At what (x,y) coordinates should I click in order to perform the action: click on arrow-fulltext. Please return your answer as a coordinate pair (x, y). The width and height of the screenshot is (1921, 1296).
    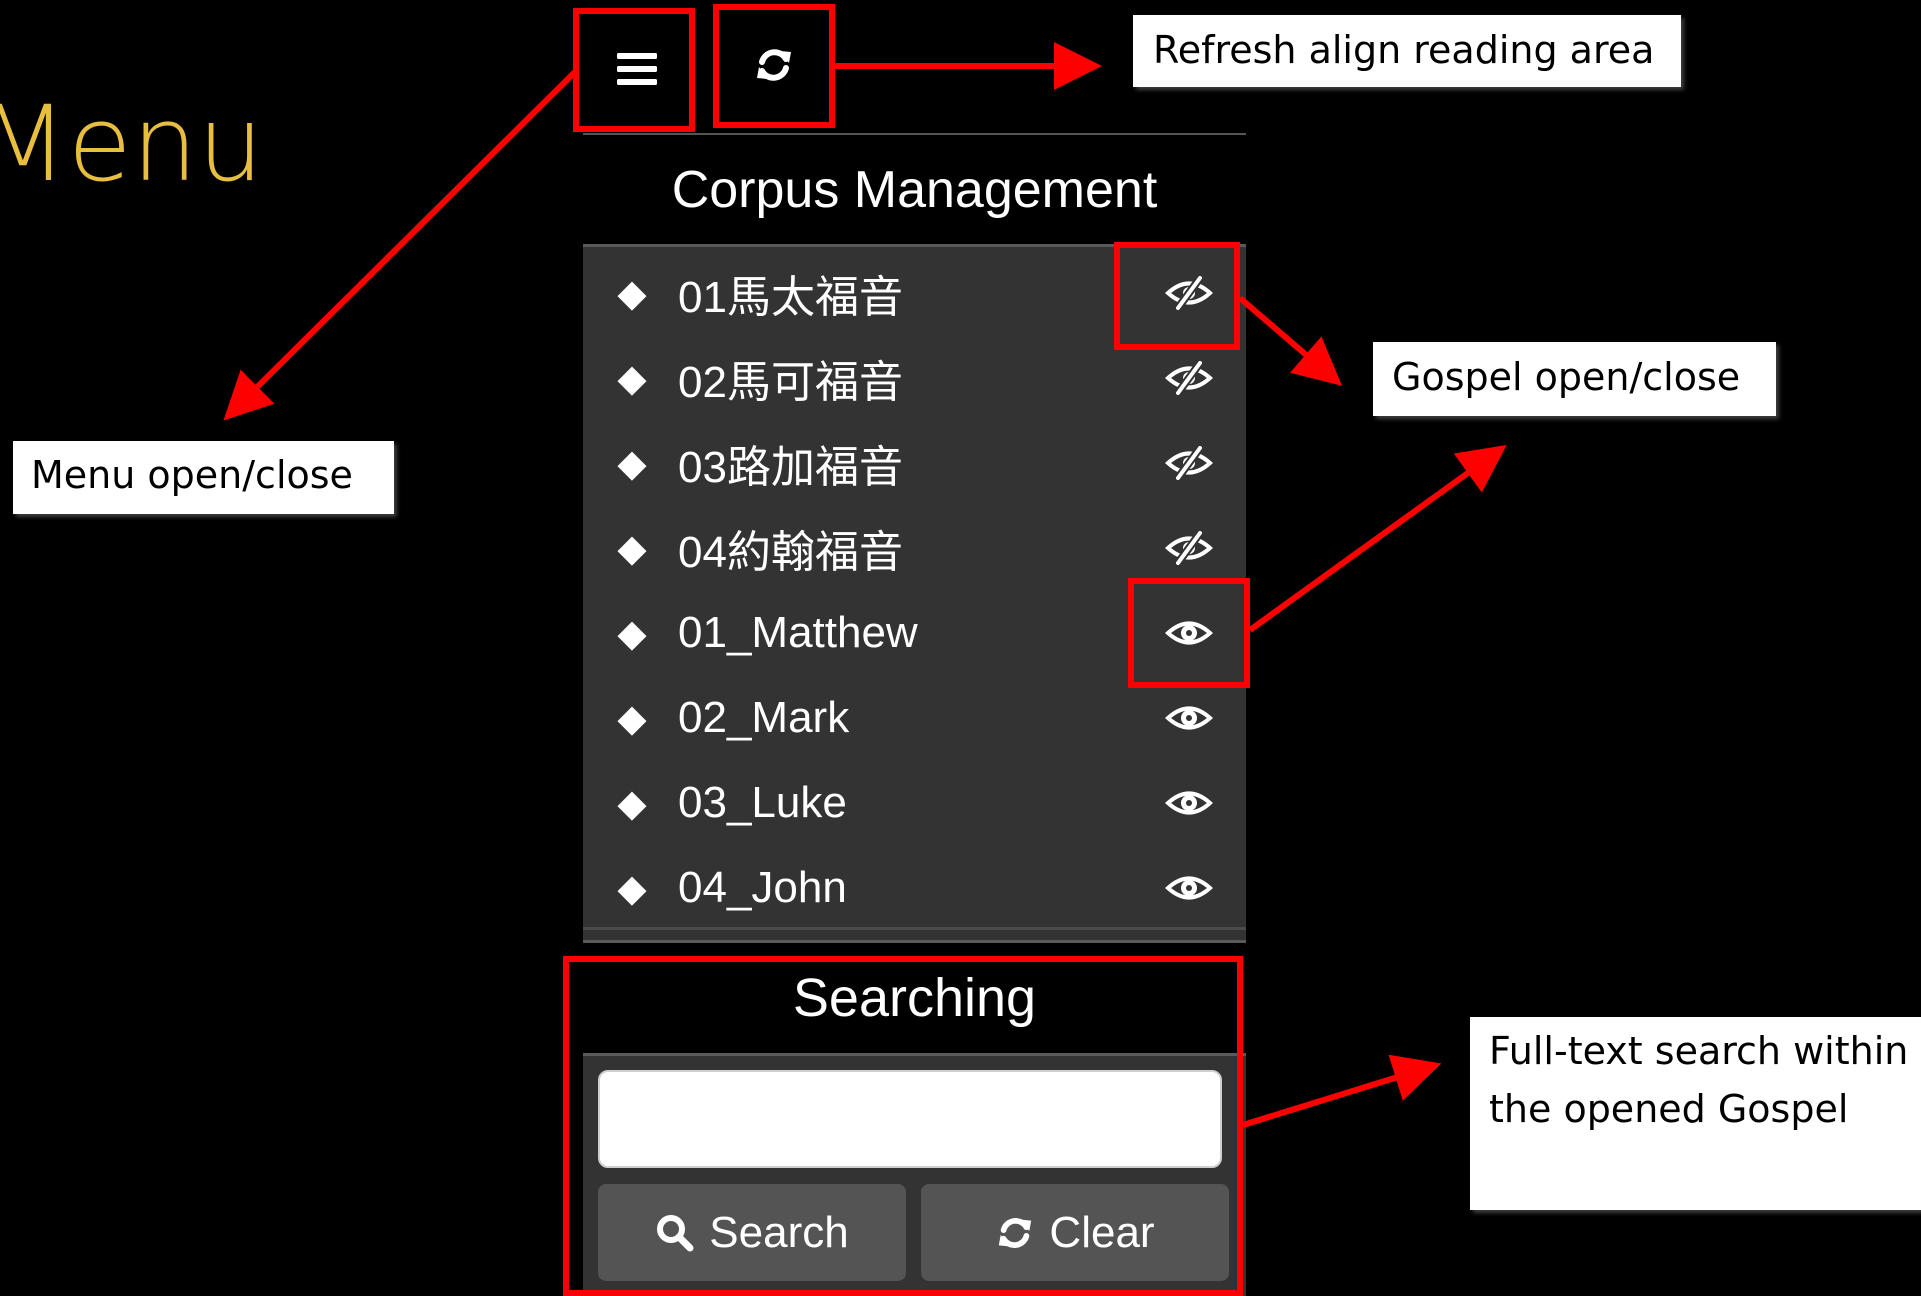
    Looking at the image, I should click on (1342, 1091).